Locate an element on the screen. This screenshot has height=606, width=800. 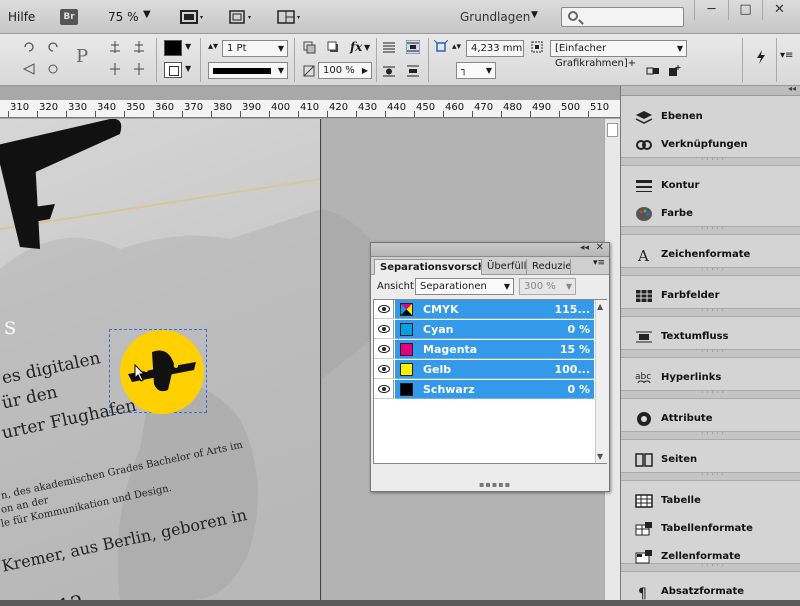
clear-overrides-icon is located at coordinates (653, 71).